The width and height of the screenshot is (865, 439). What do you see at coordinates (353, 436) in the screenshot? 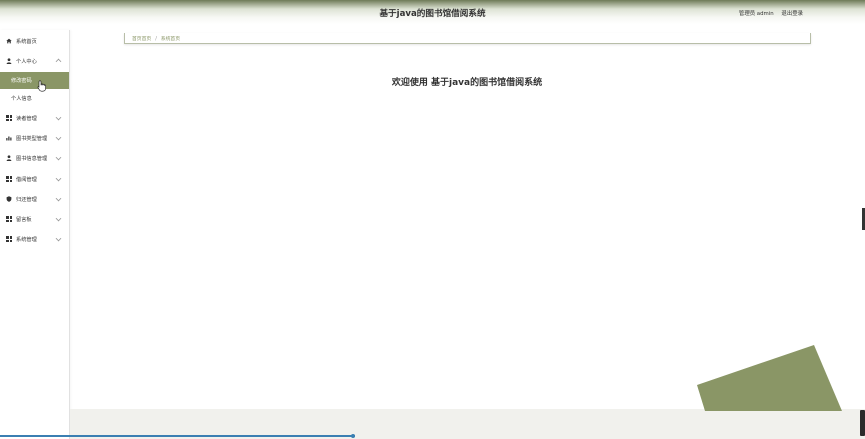
I see `scrollbar-thumb` at bounding box center [353, 436].